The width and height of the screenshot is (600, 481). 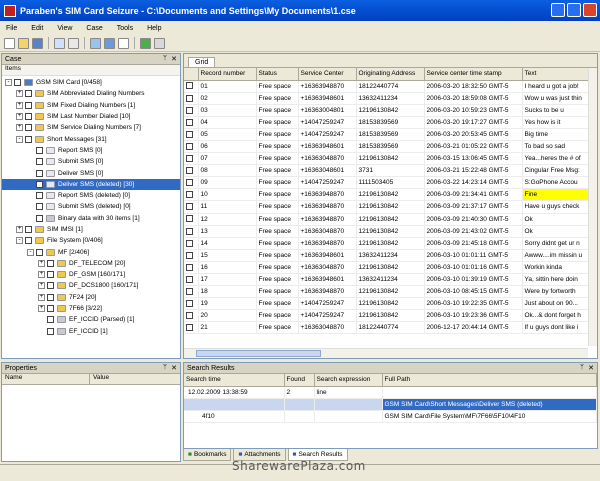 I want to click on tree-item: + DF_DCS1800 [160/171], so click(x=91, y=285).